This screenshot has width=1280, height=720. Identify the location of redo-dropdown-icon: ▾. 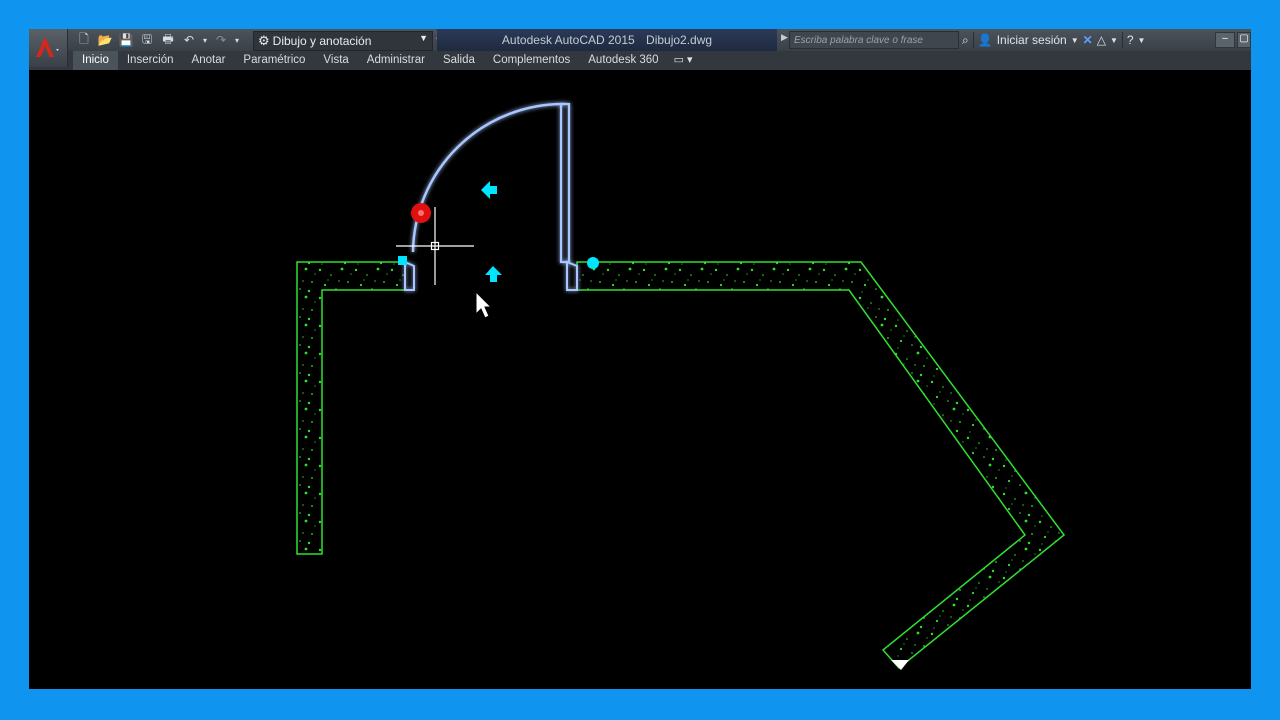
(237, 40).